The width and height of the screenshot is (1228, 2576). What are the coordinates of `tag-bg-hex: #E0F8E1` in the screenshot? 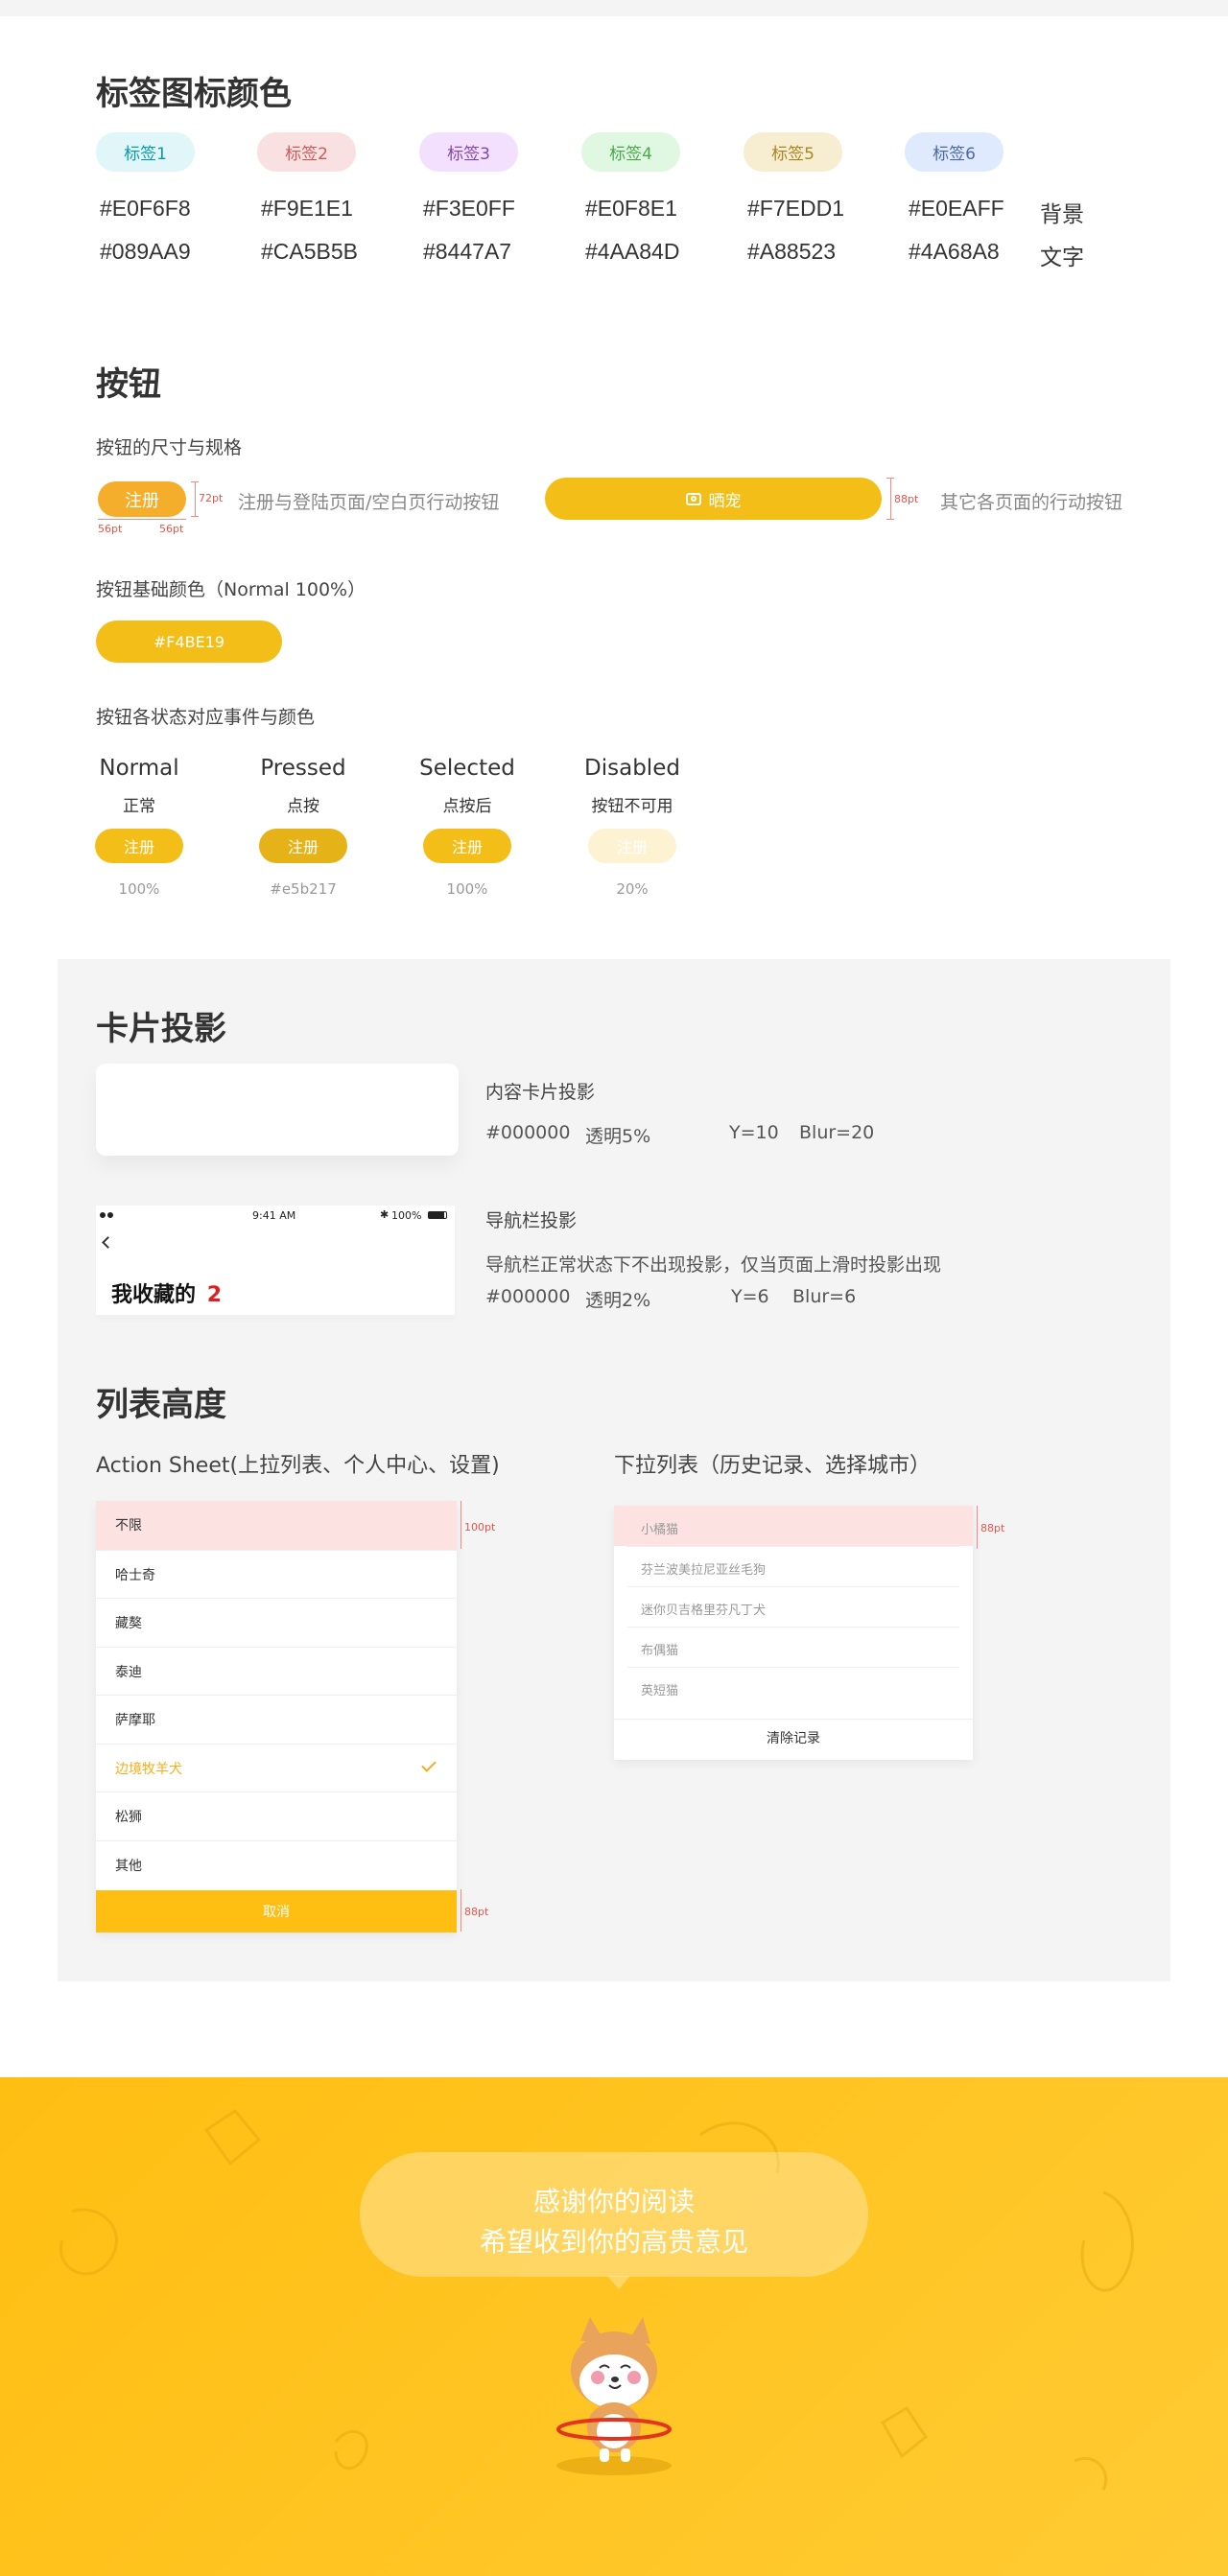 It's located at (631, 208).